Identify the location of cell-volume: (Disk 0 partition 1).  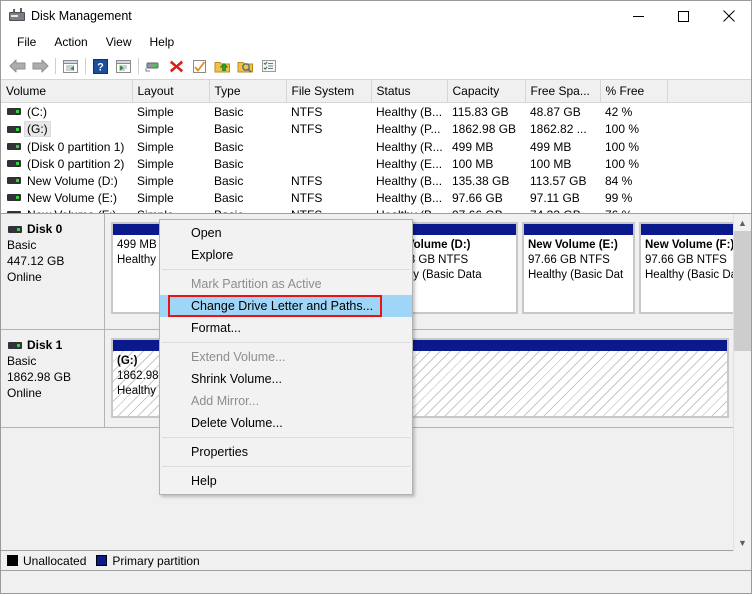
(66, 146).